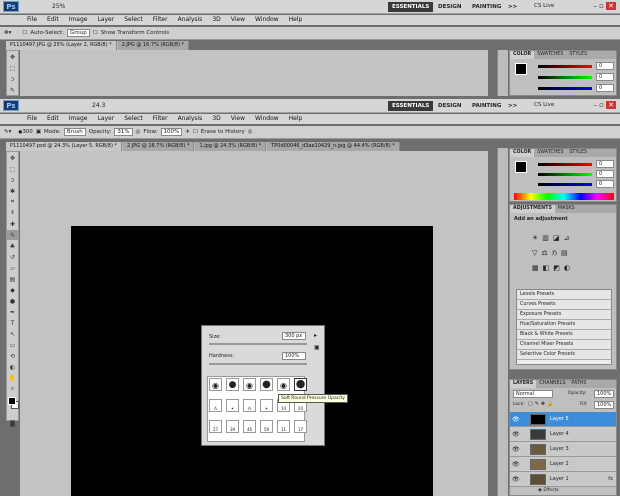 This screenshot has height=496, width=620. What do you see at coordinates (12, 334) in the screenshot?
I see `path-select-icon: ↖` at bounding box center [12, 334].